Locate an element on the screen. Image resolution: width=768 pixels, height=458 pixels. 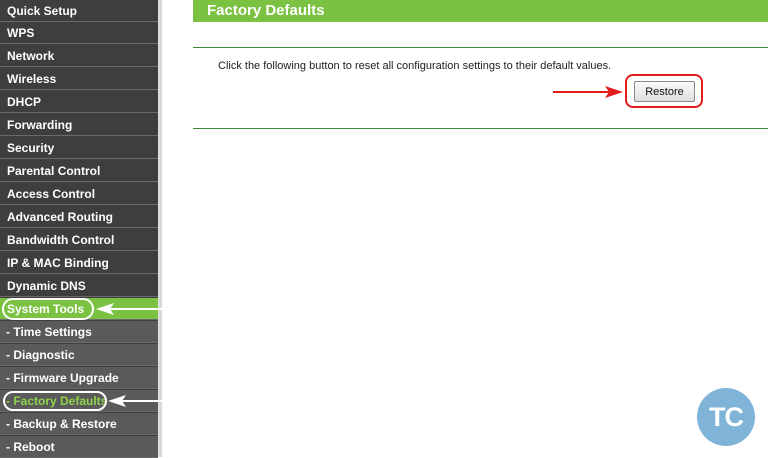
sidebar-item-security: Security is located at coordinates (79, 148).